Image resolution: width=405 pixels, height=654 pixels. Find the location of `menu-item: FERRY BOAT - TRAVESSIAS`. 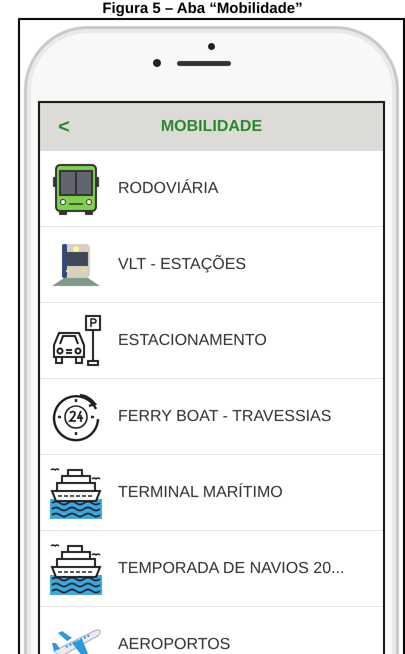

menu-item: FERRY BOAT - TRAVESSIAS is located at coordinates (211, 417).